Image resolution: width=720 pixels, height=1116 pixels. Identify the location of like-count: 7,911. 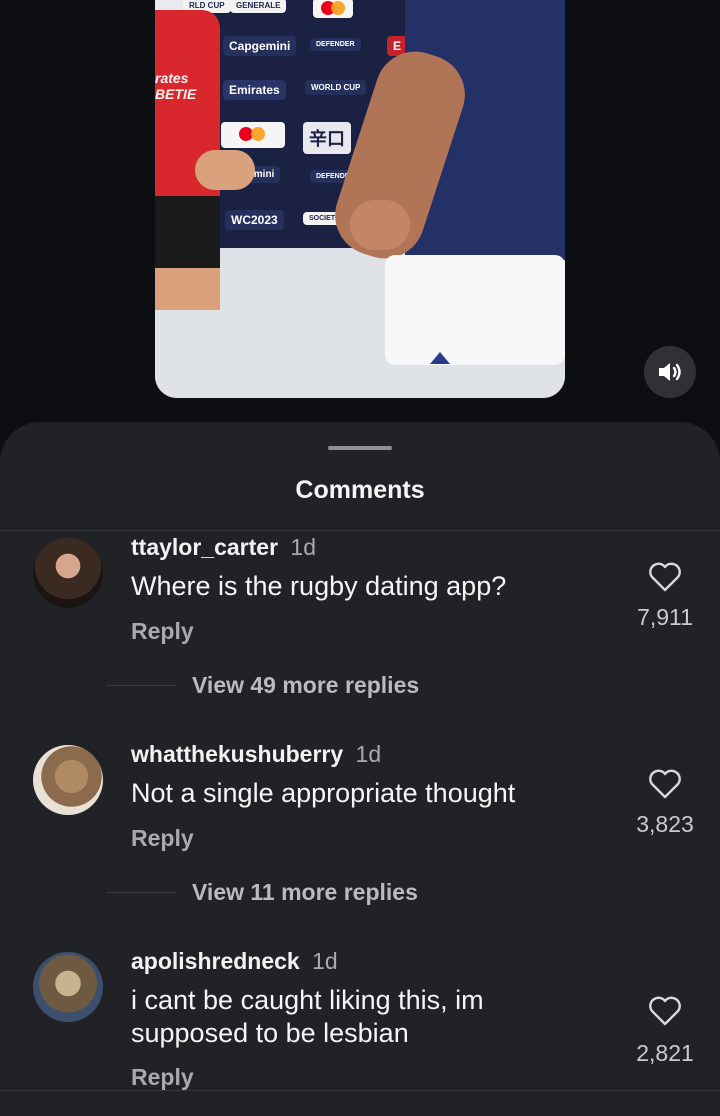
(665, 617).